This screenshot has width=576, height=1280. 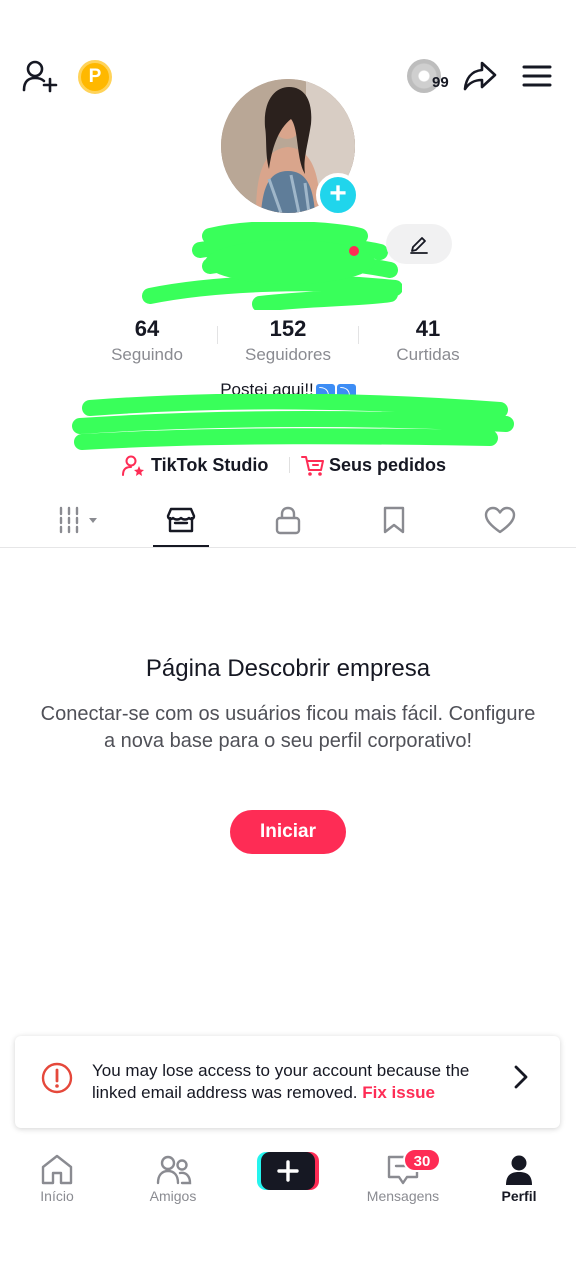 What do you see at coordinates (57, 1196) in the screenshot?
I see `nav-label: Início` at bounding box center [57, 1196].